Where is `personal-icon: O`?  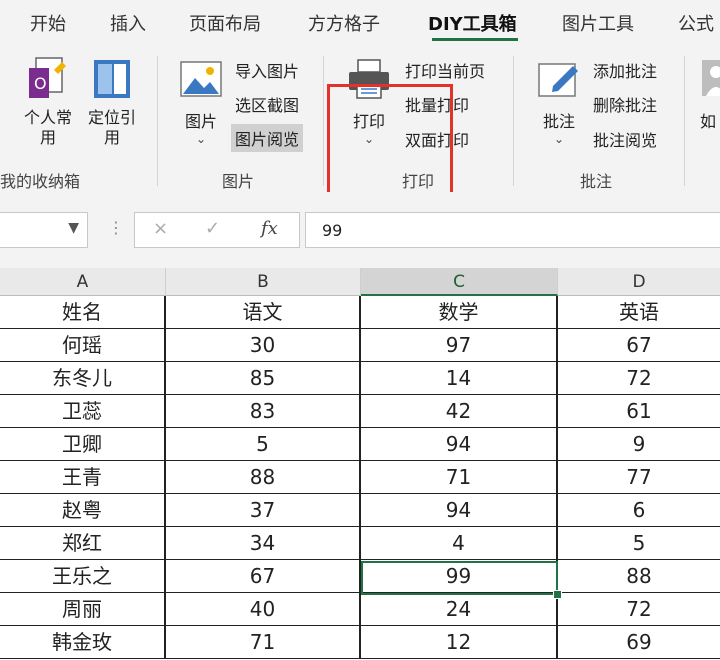
personal-icon: O is located at coordinates (48, 80).